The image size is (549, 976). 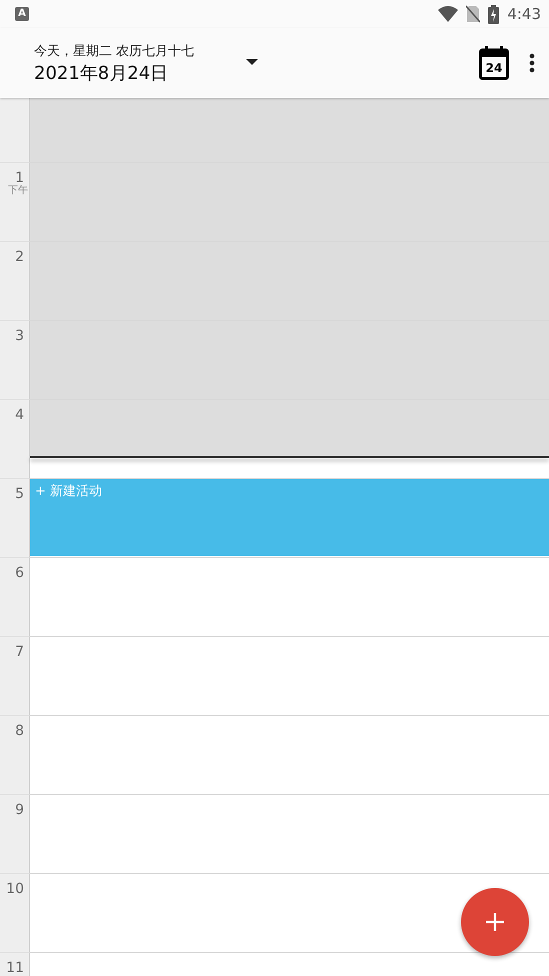 What do you see at coordinates (495, 922) in the screenshot?
I see `plus-icon` at bounding box center [495, 922].